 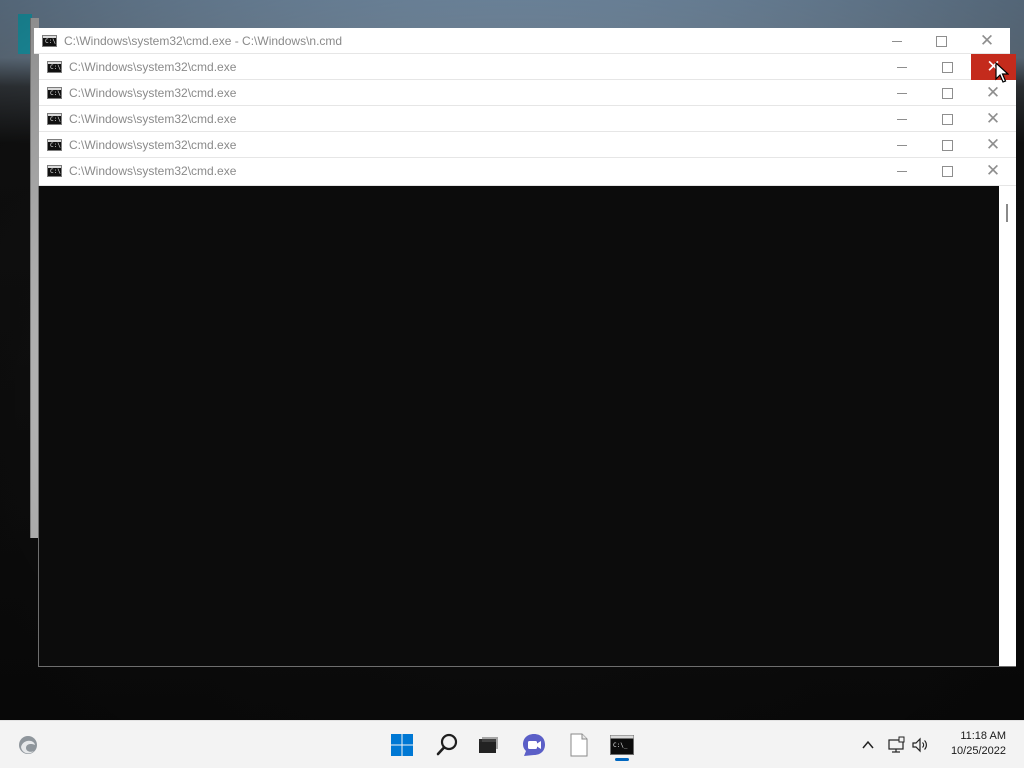 I want to click on cmd-window-4: C:\ C:\Windows\system32\cmd.exe ✕, so click(x=527, y=145).